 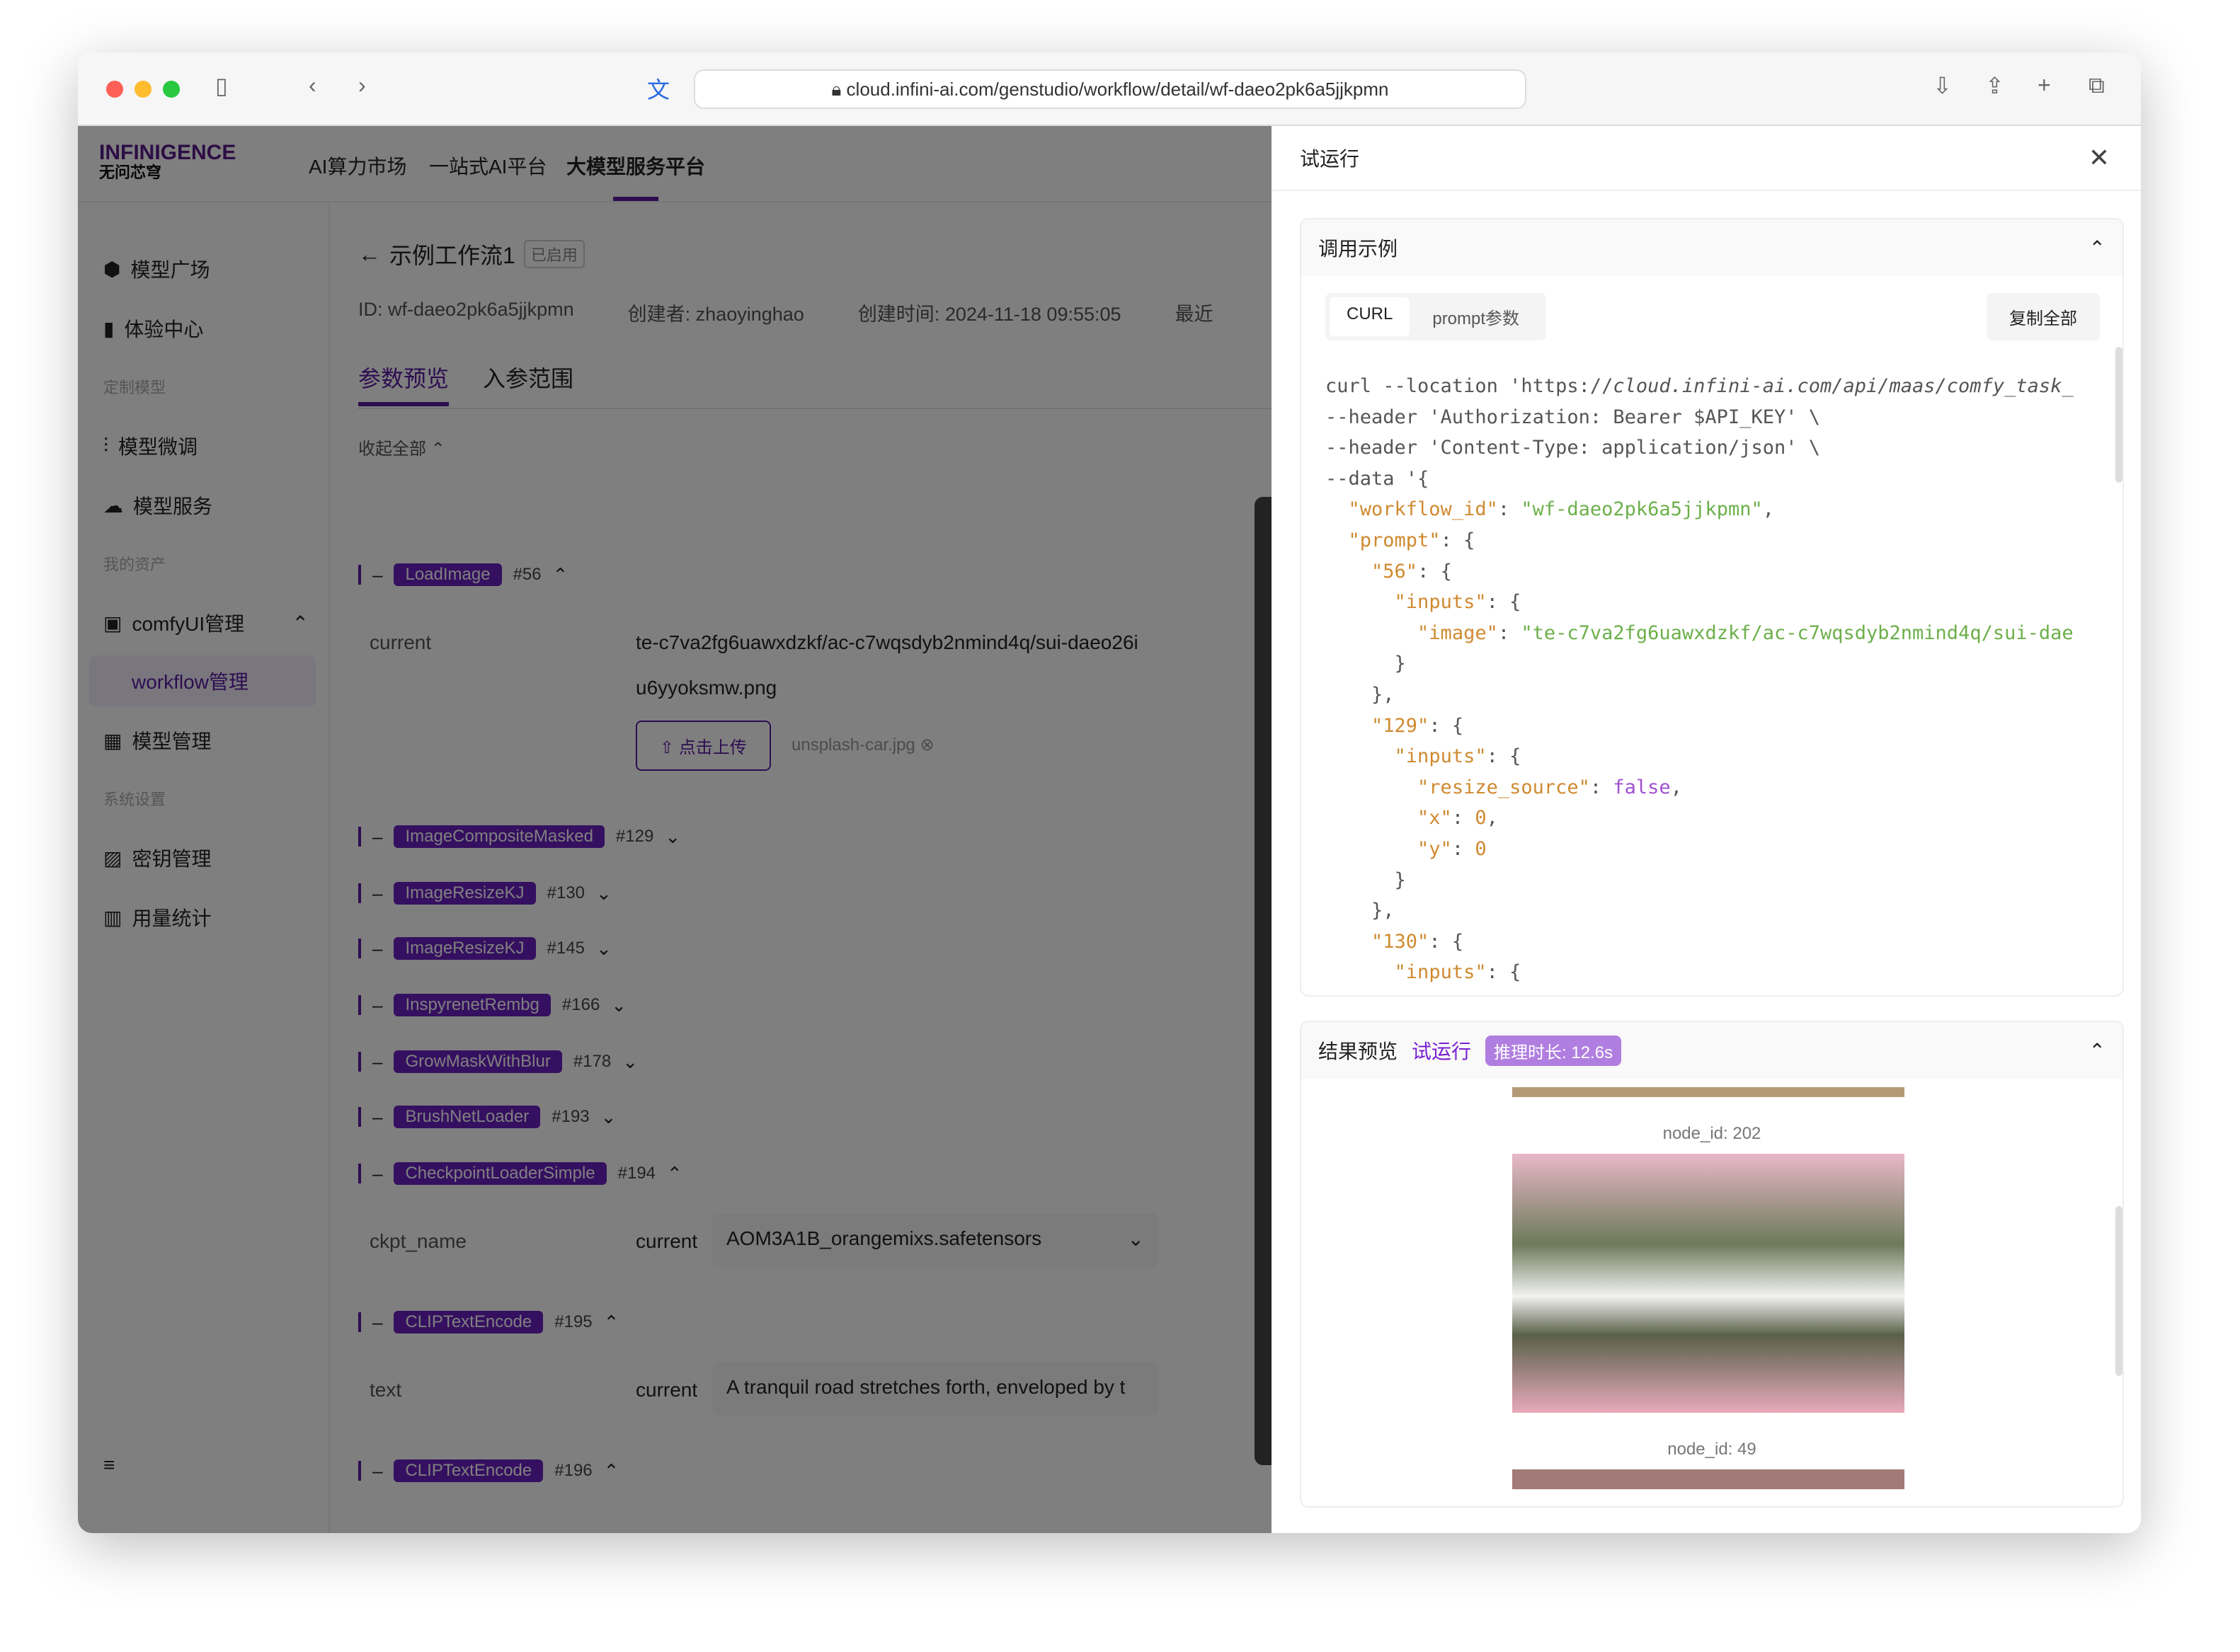 I want to click on result-header: 结果预览 试运行 推理时长: 12.6s ⌃, so click(x=1711, y=1050).